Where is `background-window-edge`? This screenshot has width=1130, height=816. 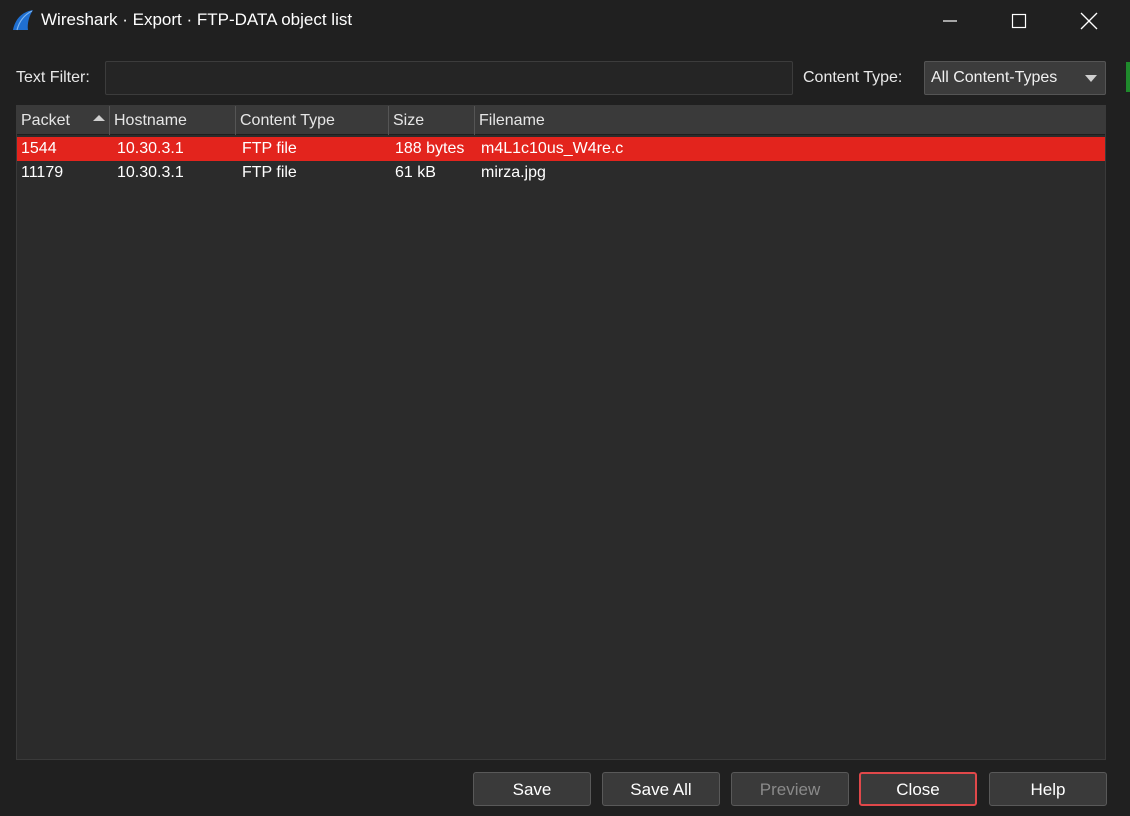
background-window-edge is located at coordinates (1128, 77).